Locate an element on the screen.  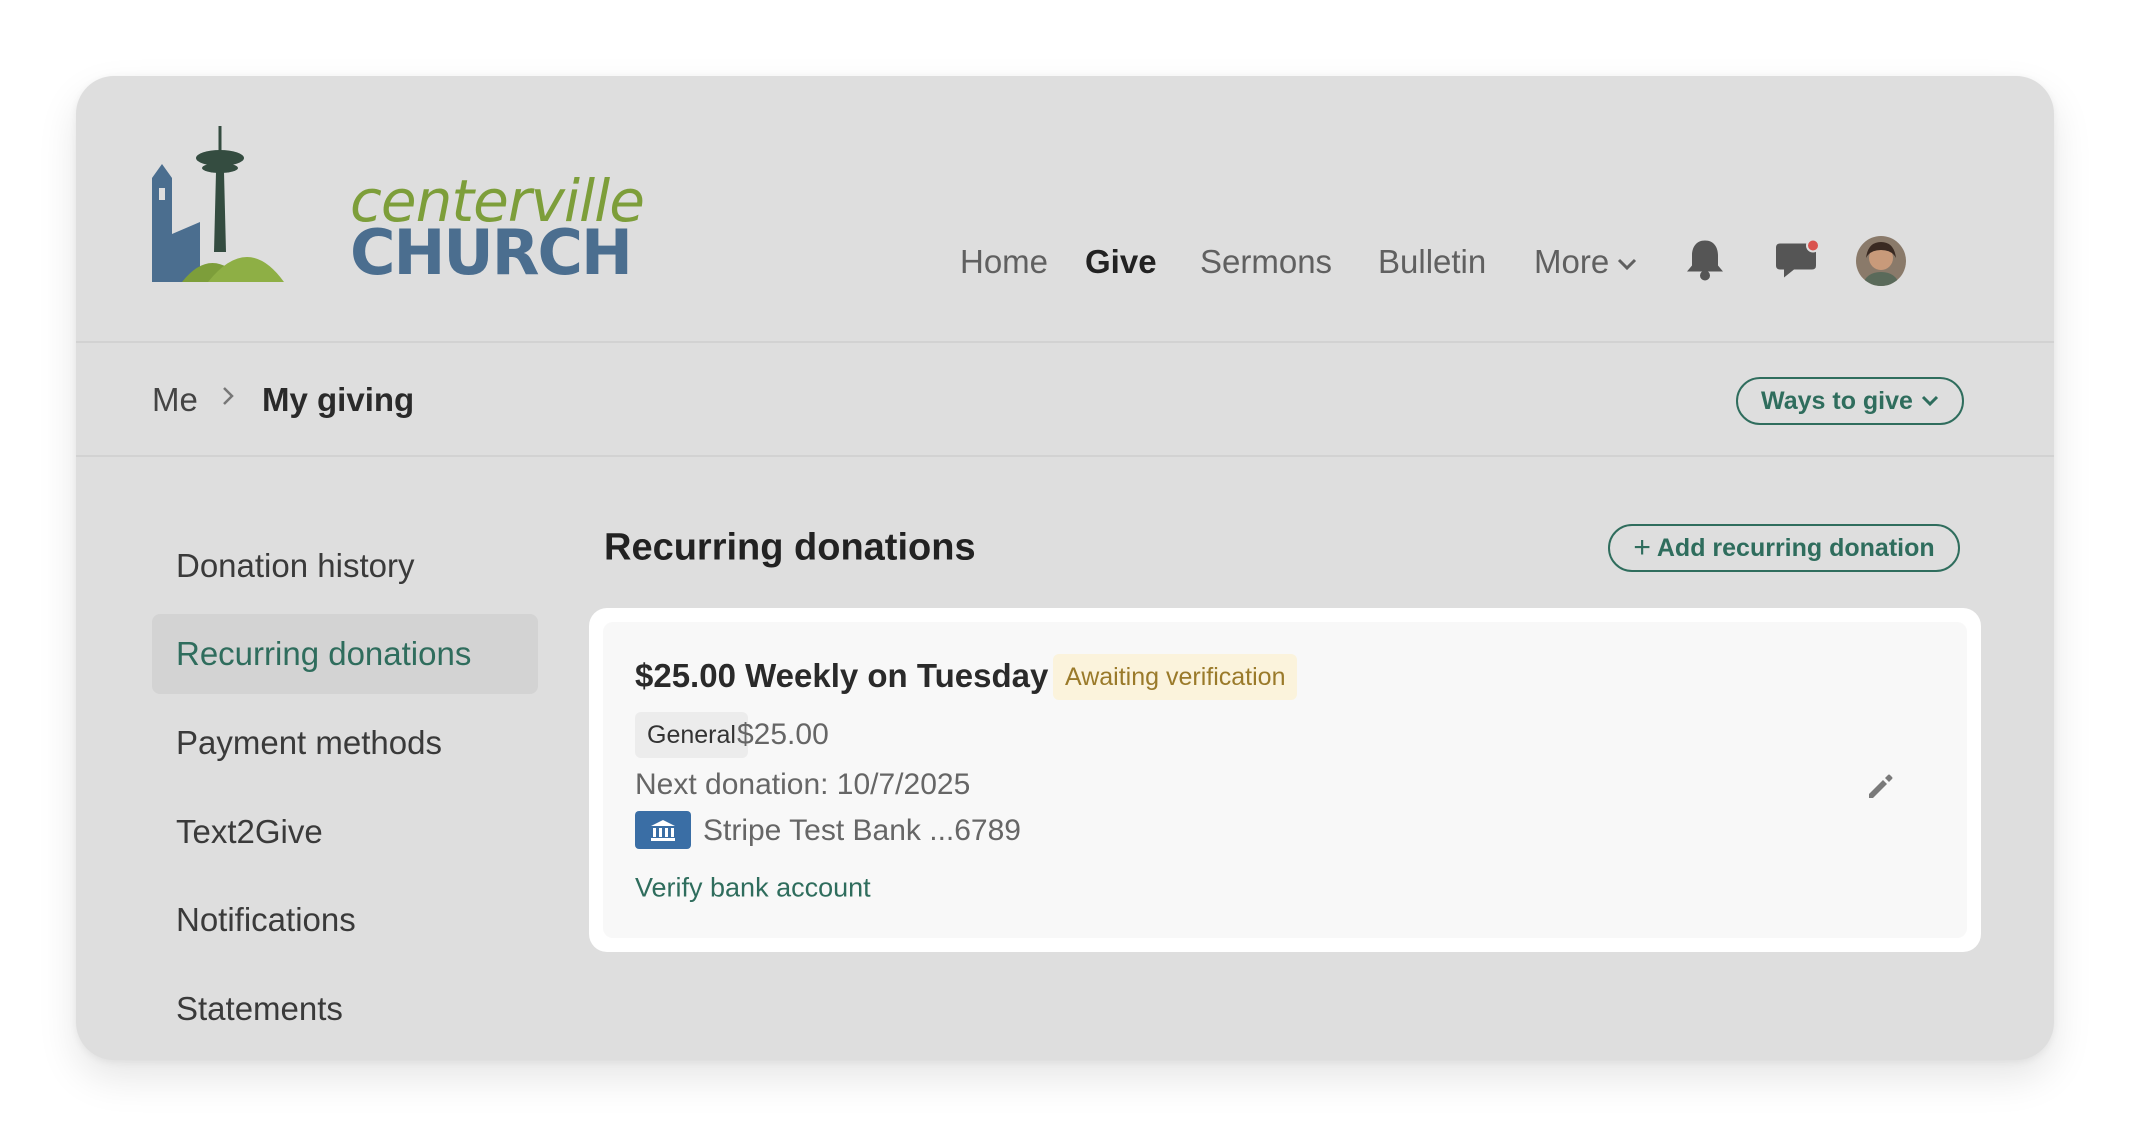
sidebar-item-statements: Statements is located at coordinates (345, 1009).